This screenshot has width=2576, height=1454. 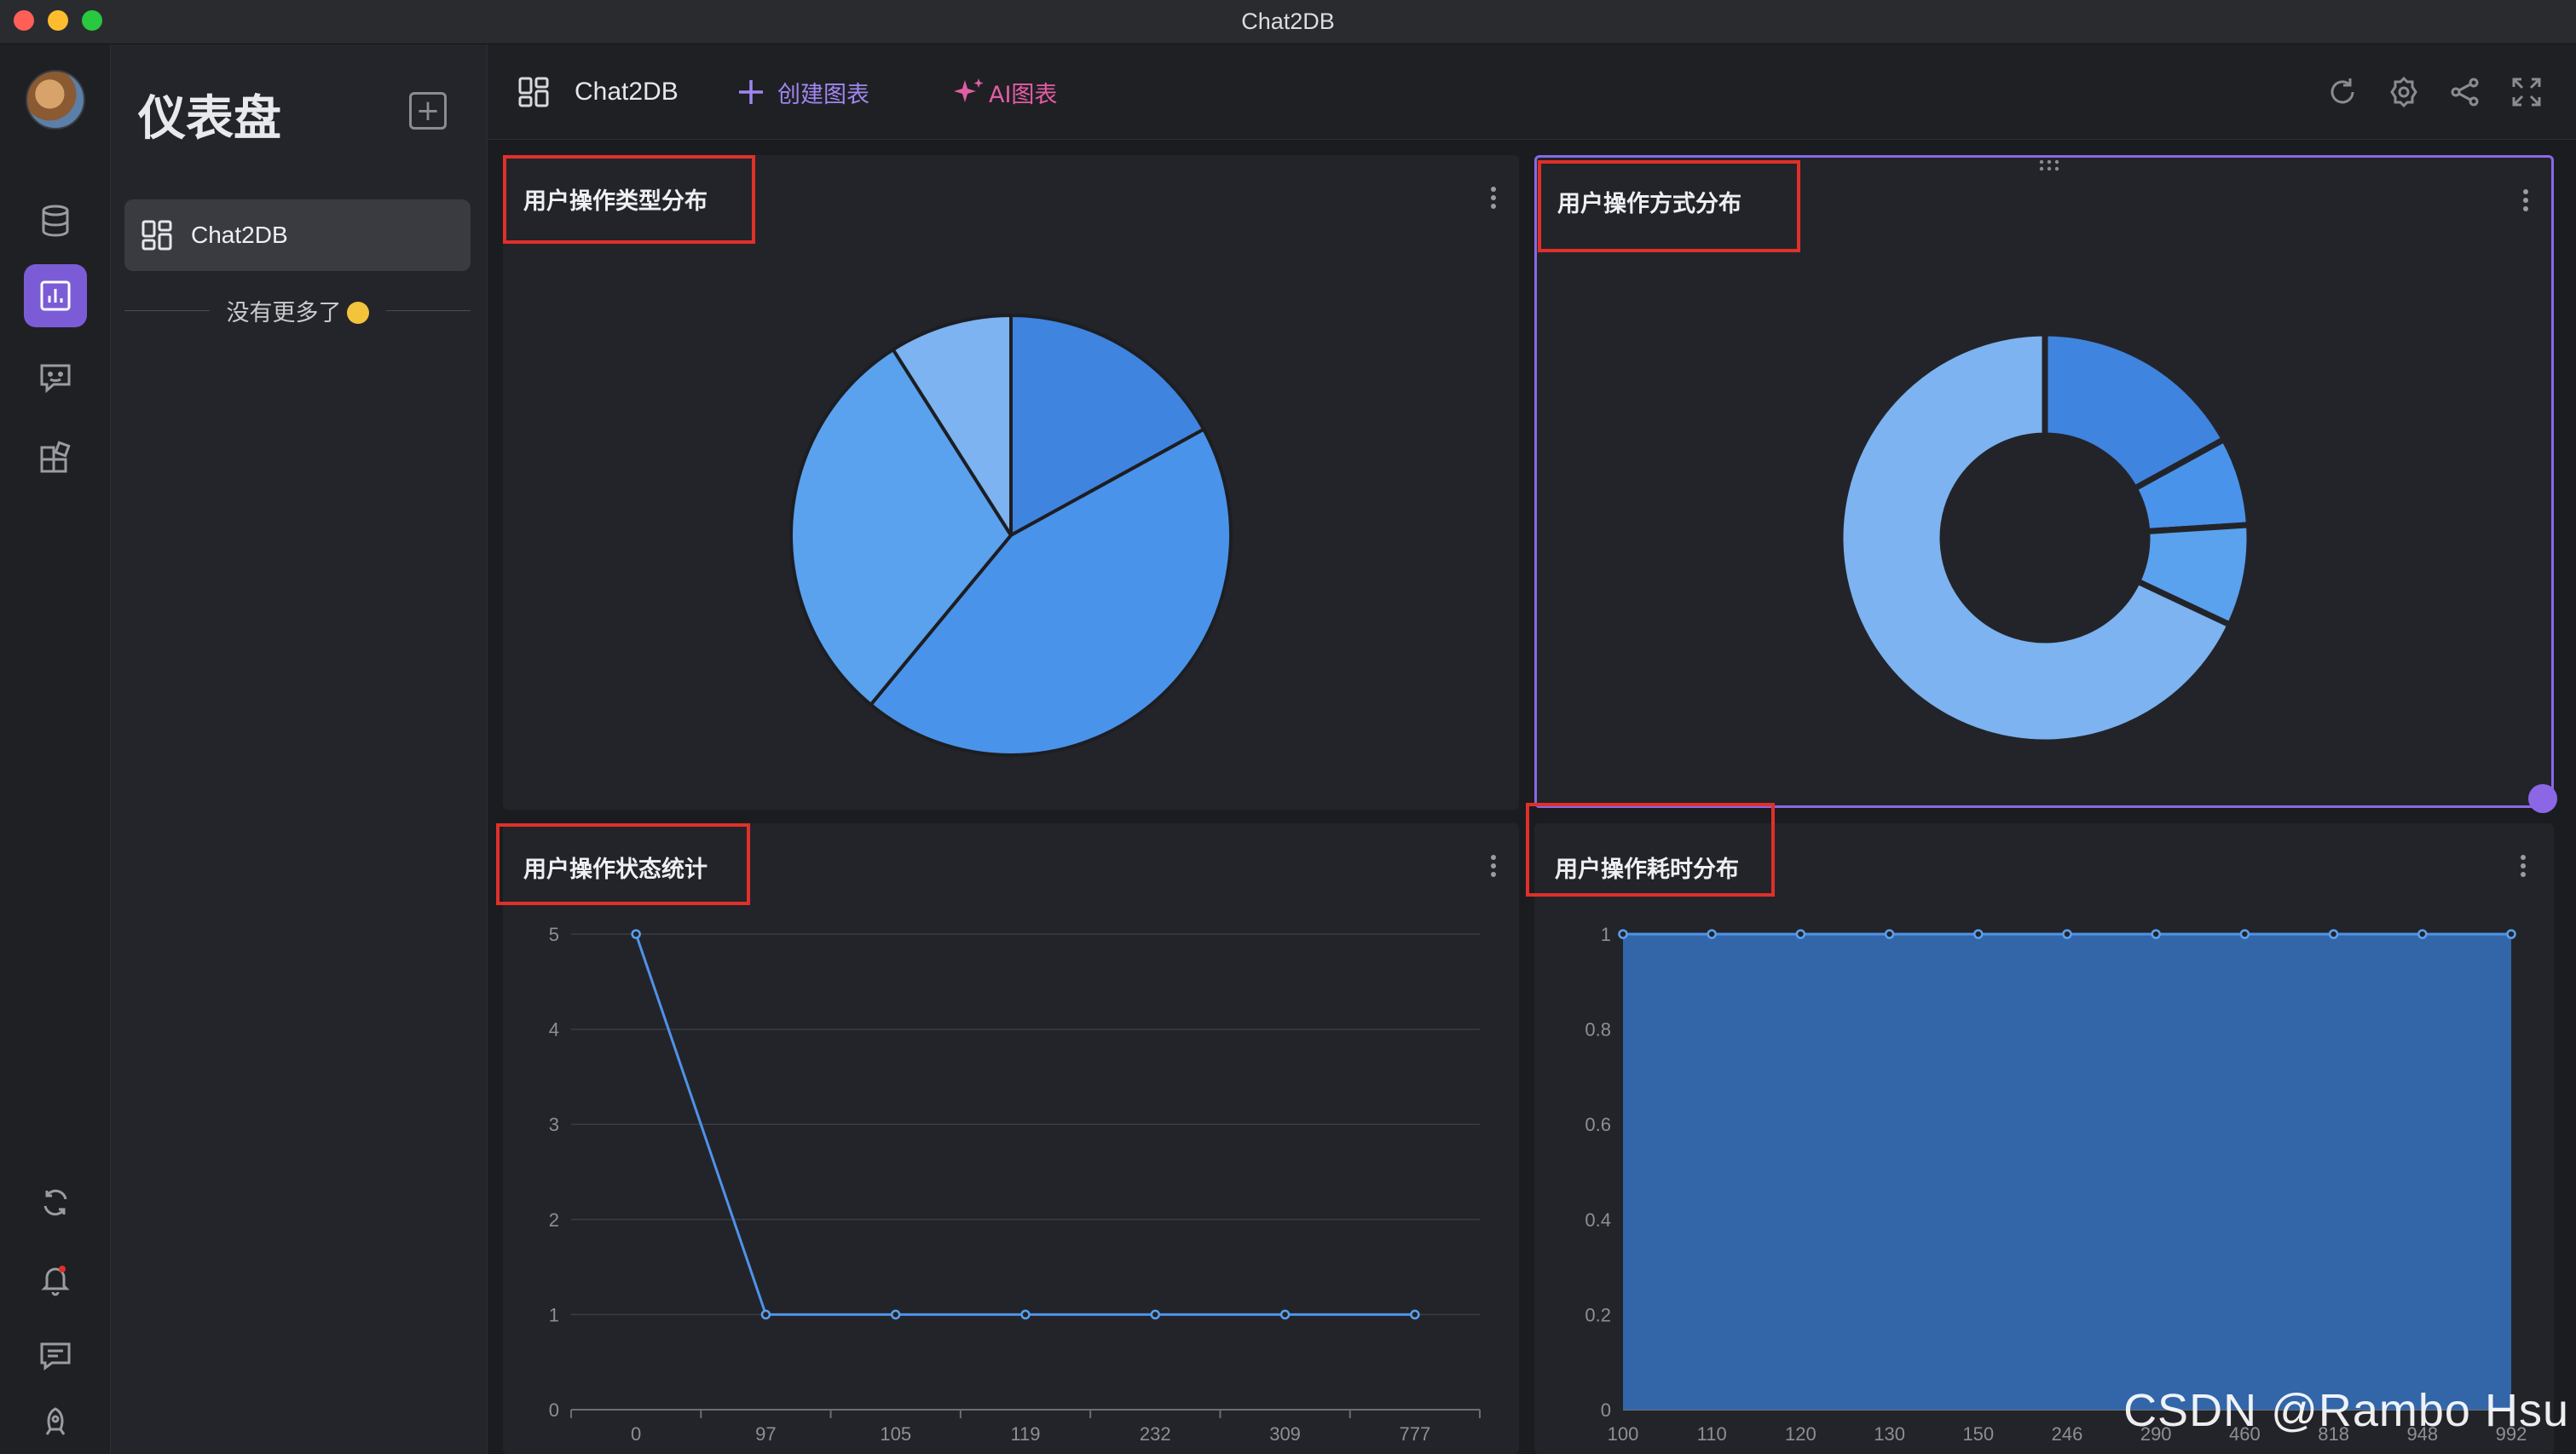 I want to click on create-chart-button: 创建图表, so click(x=802, y=92).